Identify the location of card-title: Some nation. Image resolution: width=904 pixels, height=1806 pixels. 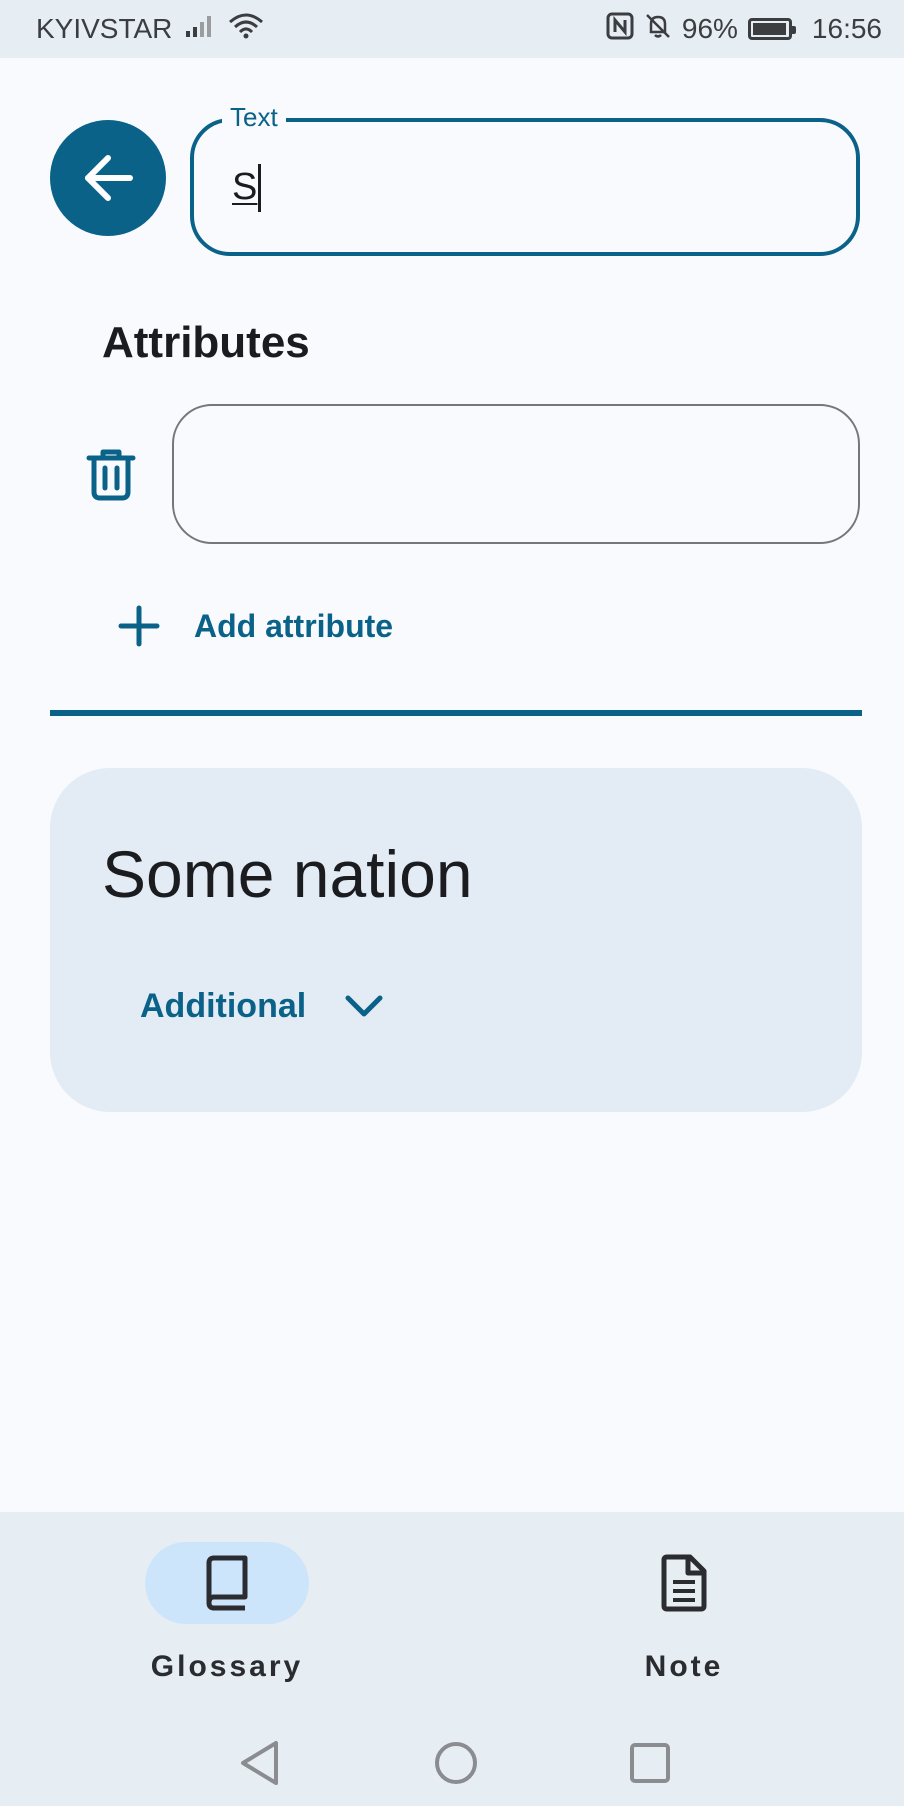
(287, 874).